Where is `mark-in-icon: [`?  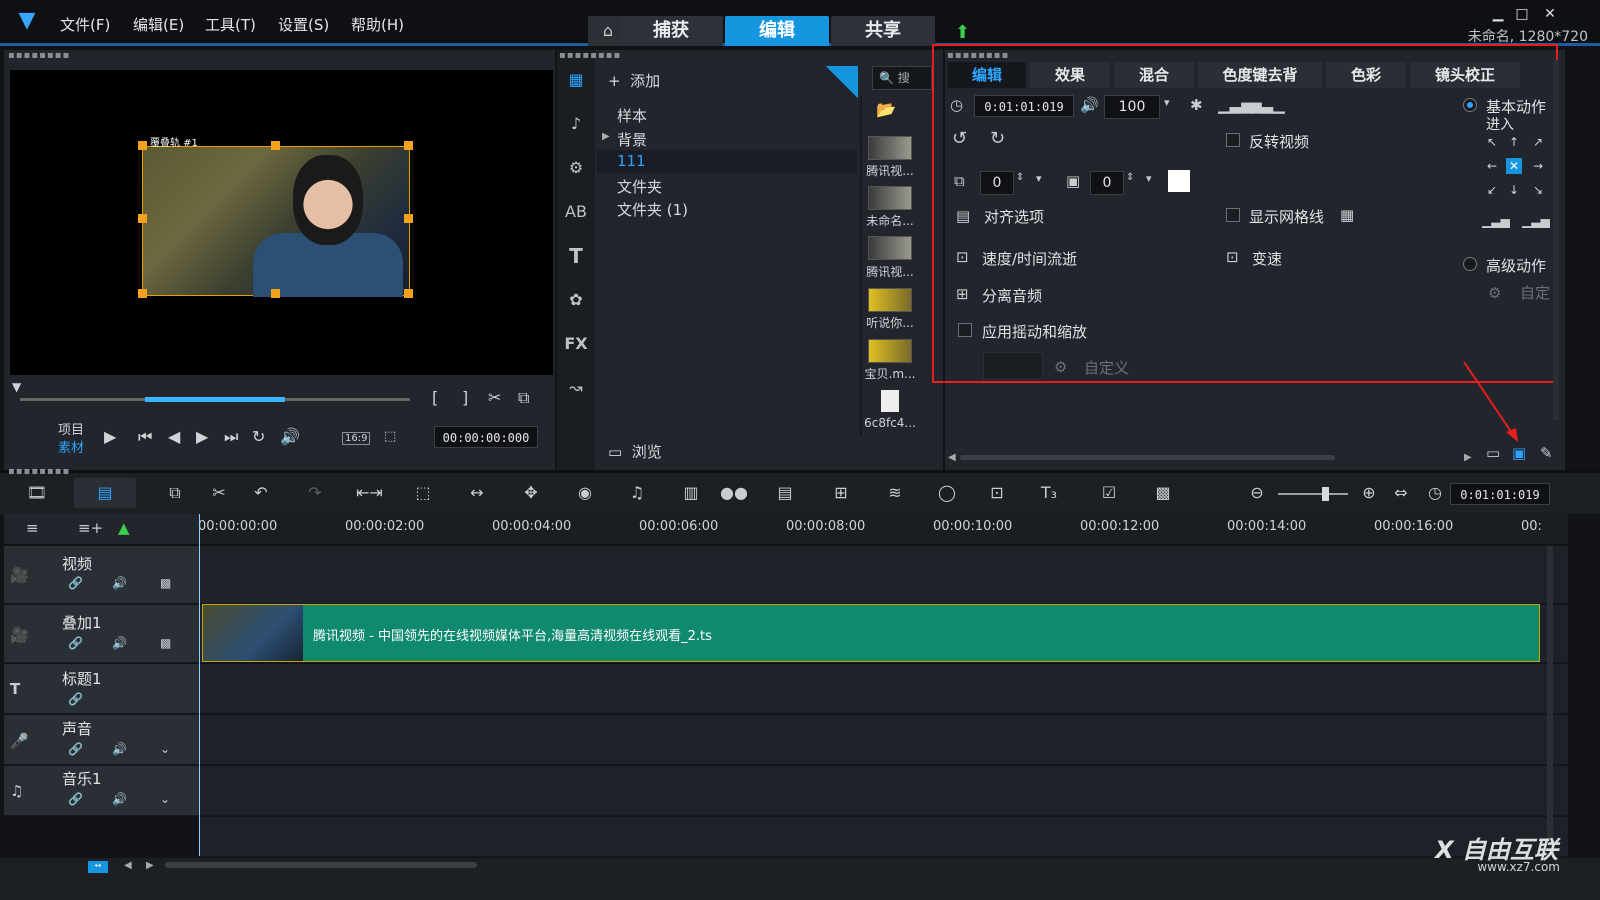
mark-in-icon: [ is located at coordinates (435, 397).